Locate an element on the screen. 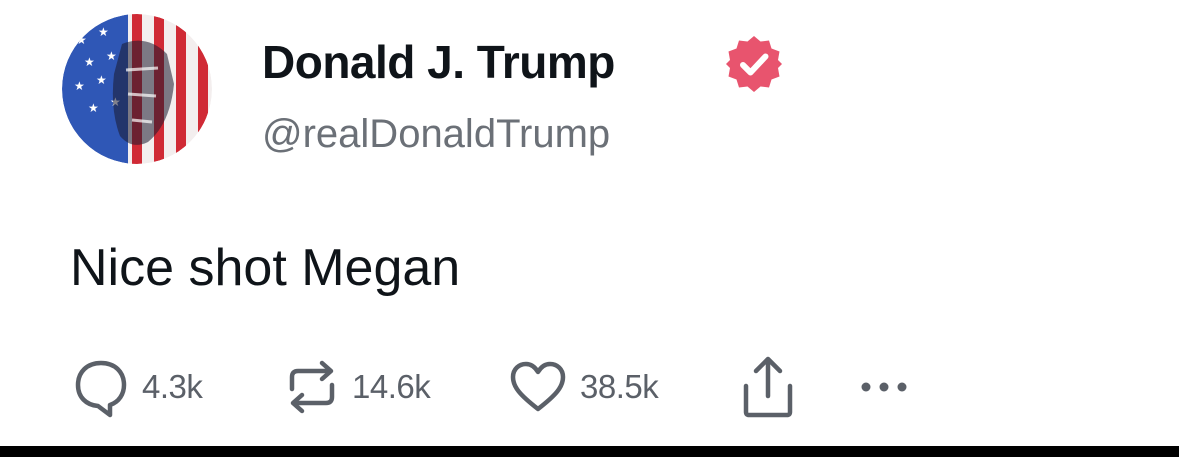 This screenshot has height=457, width=1179. author-handle: @realDonaldTrump is located at coordinates (436, 134).